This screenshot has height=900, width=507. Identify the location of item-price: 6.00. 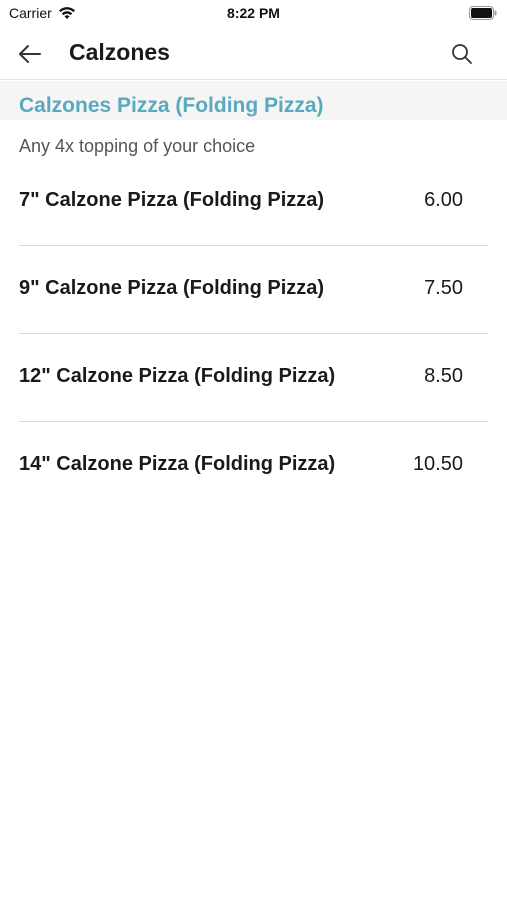
(443, 200).